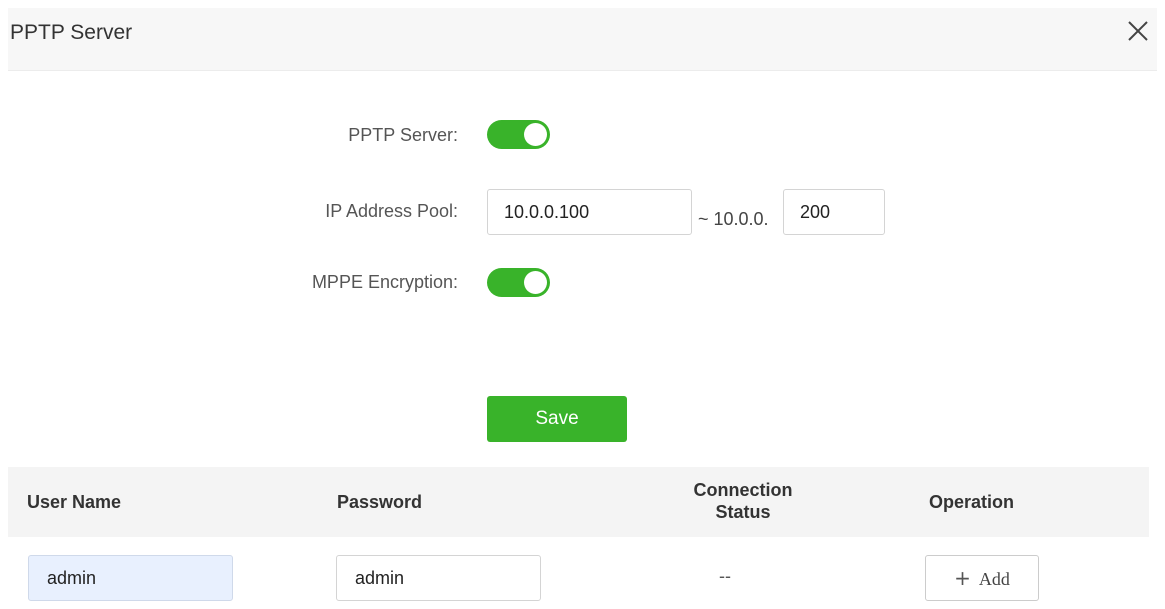  I want to click on connection-status-line2: Status, so click(743, 512).